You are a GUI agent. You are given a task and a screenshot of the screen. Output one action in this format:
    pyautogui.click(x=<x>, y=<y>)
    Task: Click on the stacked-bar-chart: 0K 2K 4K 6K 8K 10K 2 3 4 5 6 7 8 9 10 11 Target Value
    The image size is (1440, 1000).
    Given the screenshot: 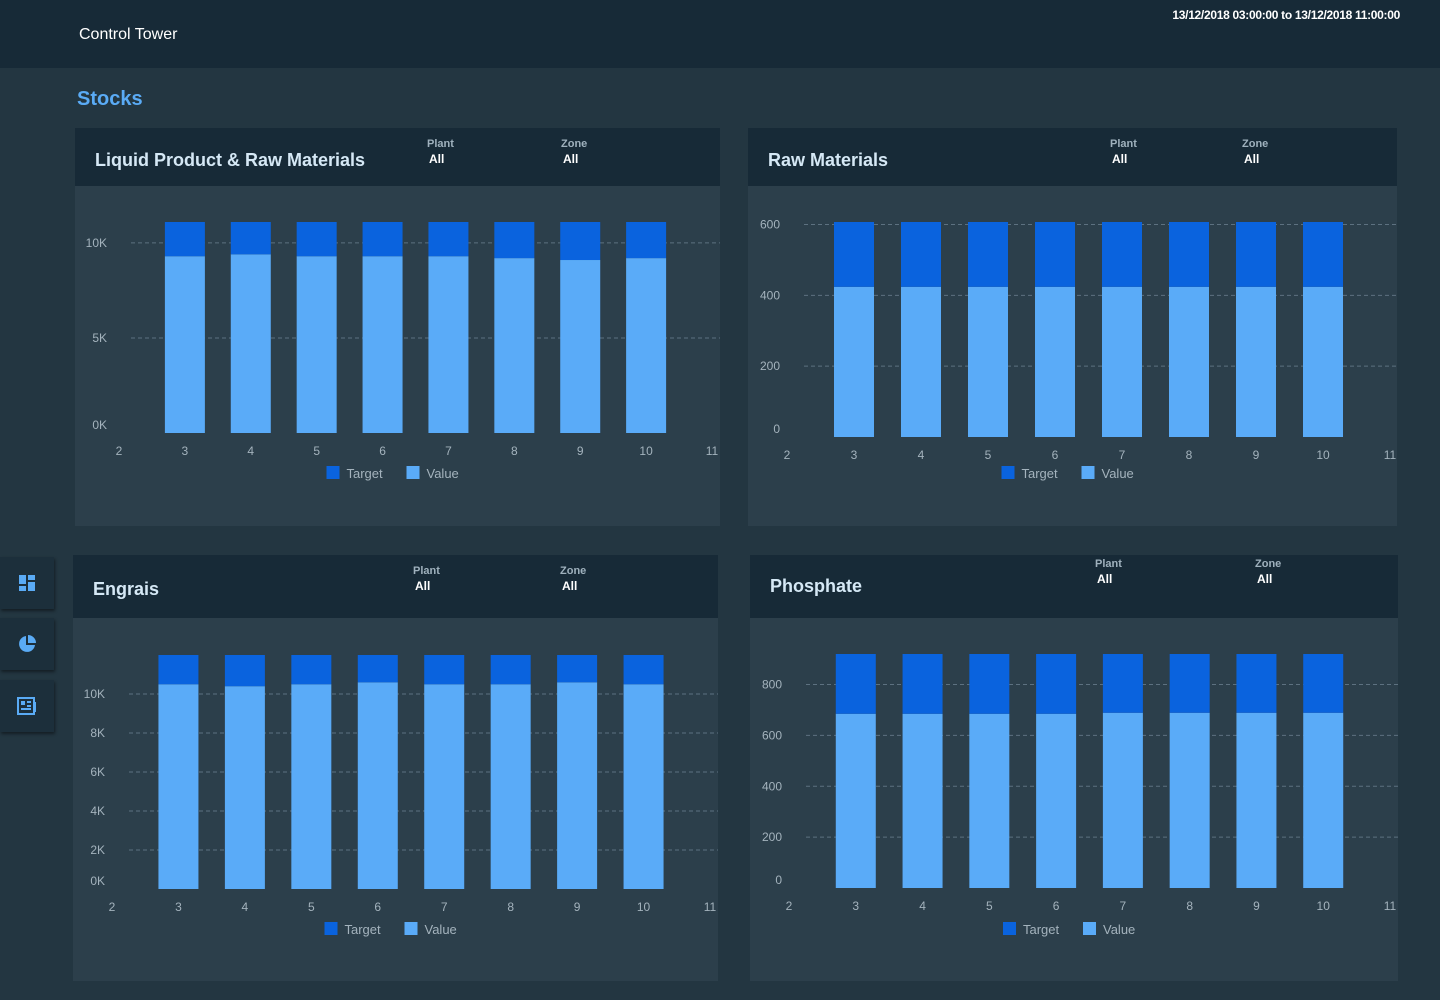 What is the action you would take?
    pyautogui.click(x=401, y=796)
    